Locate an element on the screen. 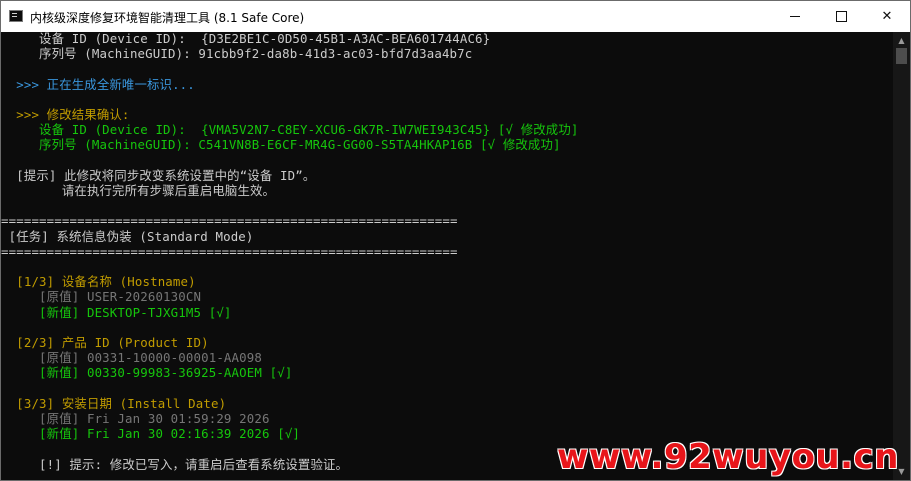 Image resolution: width=911 pixels, height=481 pixels. scroll-up-icon: ▲ is located at coordinates (901, 40).